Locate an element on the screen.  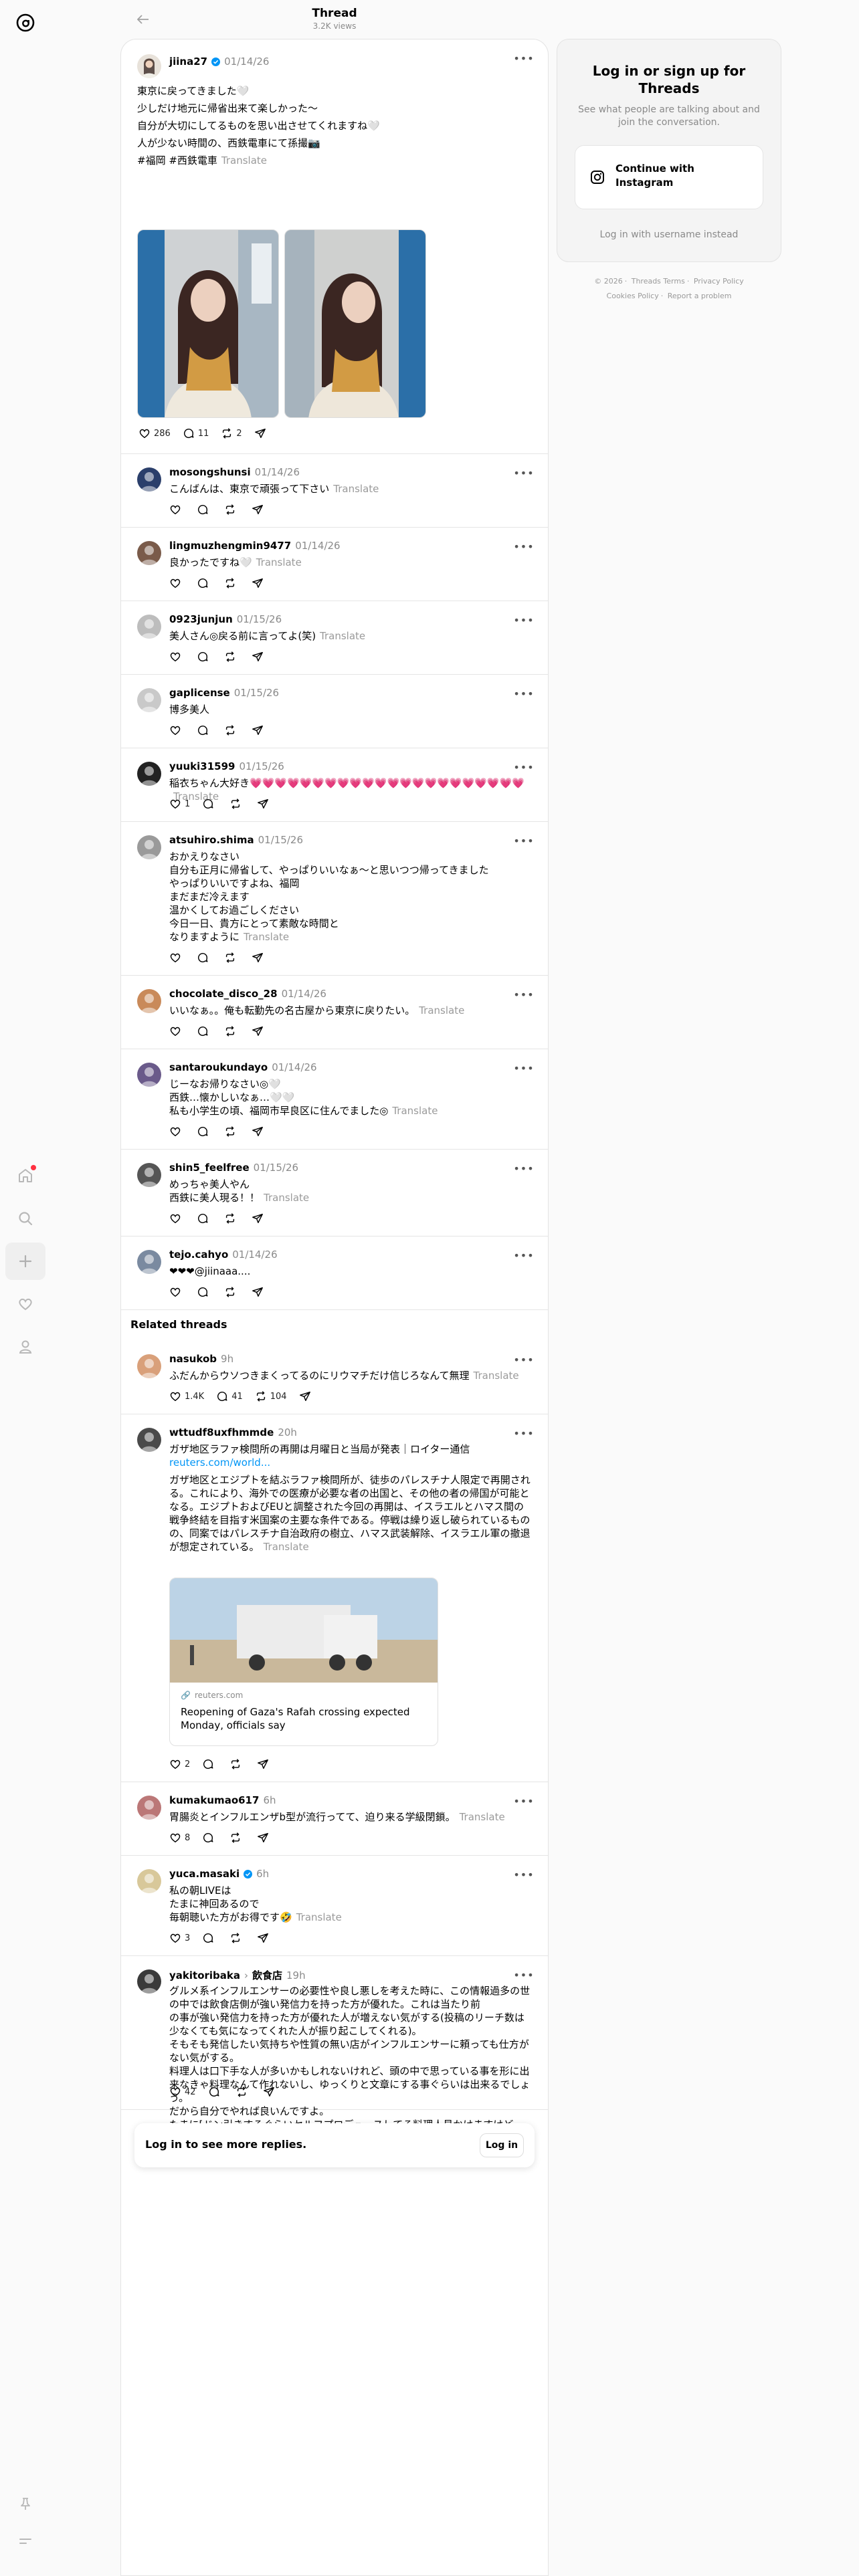
post-photo is located at coordinates (355, 323).